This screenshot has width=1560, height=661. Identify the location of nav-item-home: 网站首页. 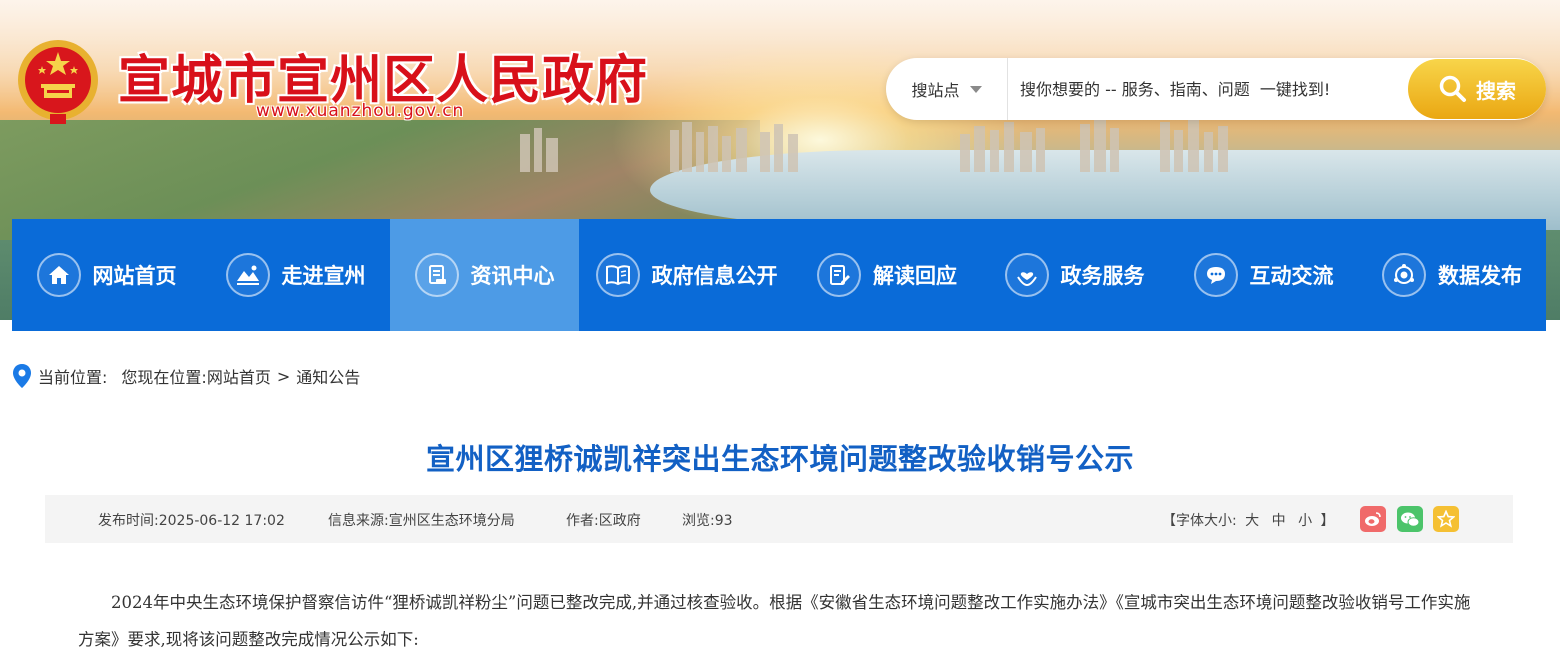
(106, 275).